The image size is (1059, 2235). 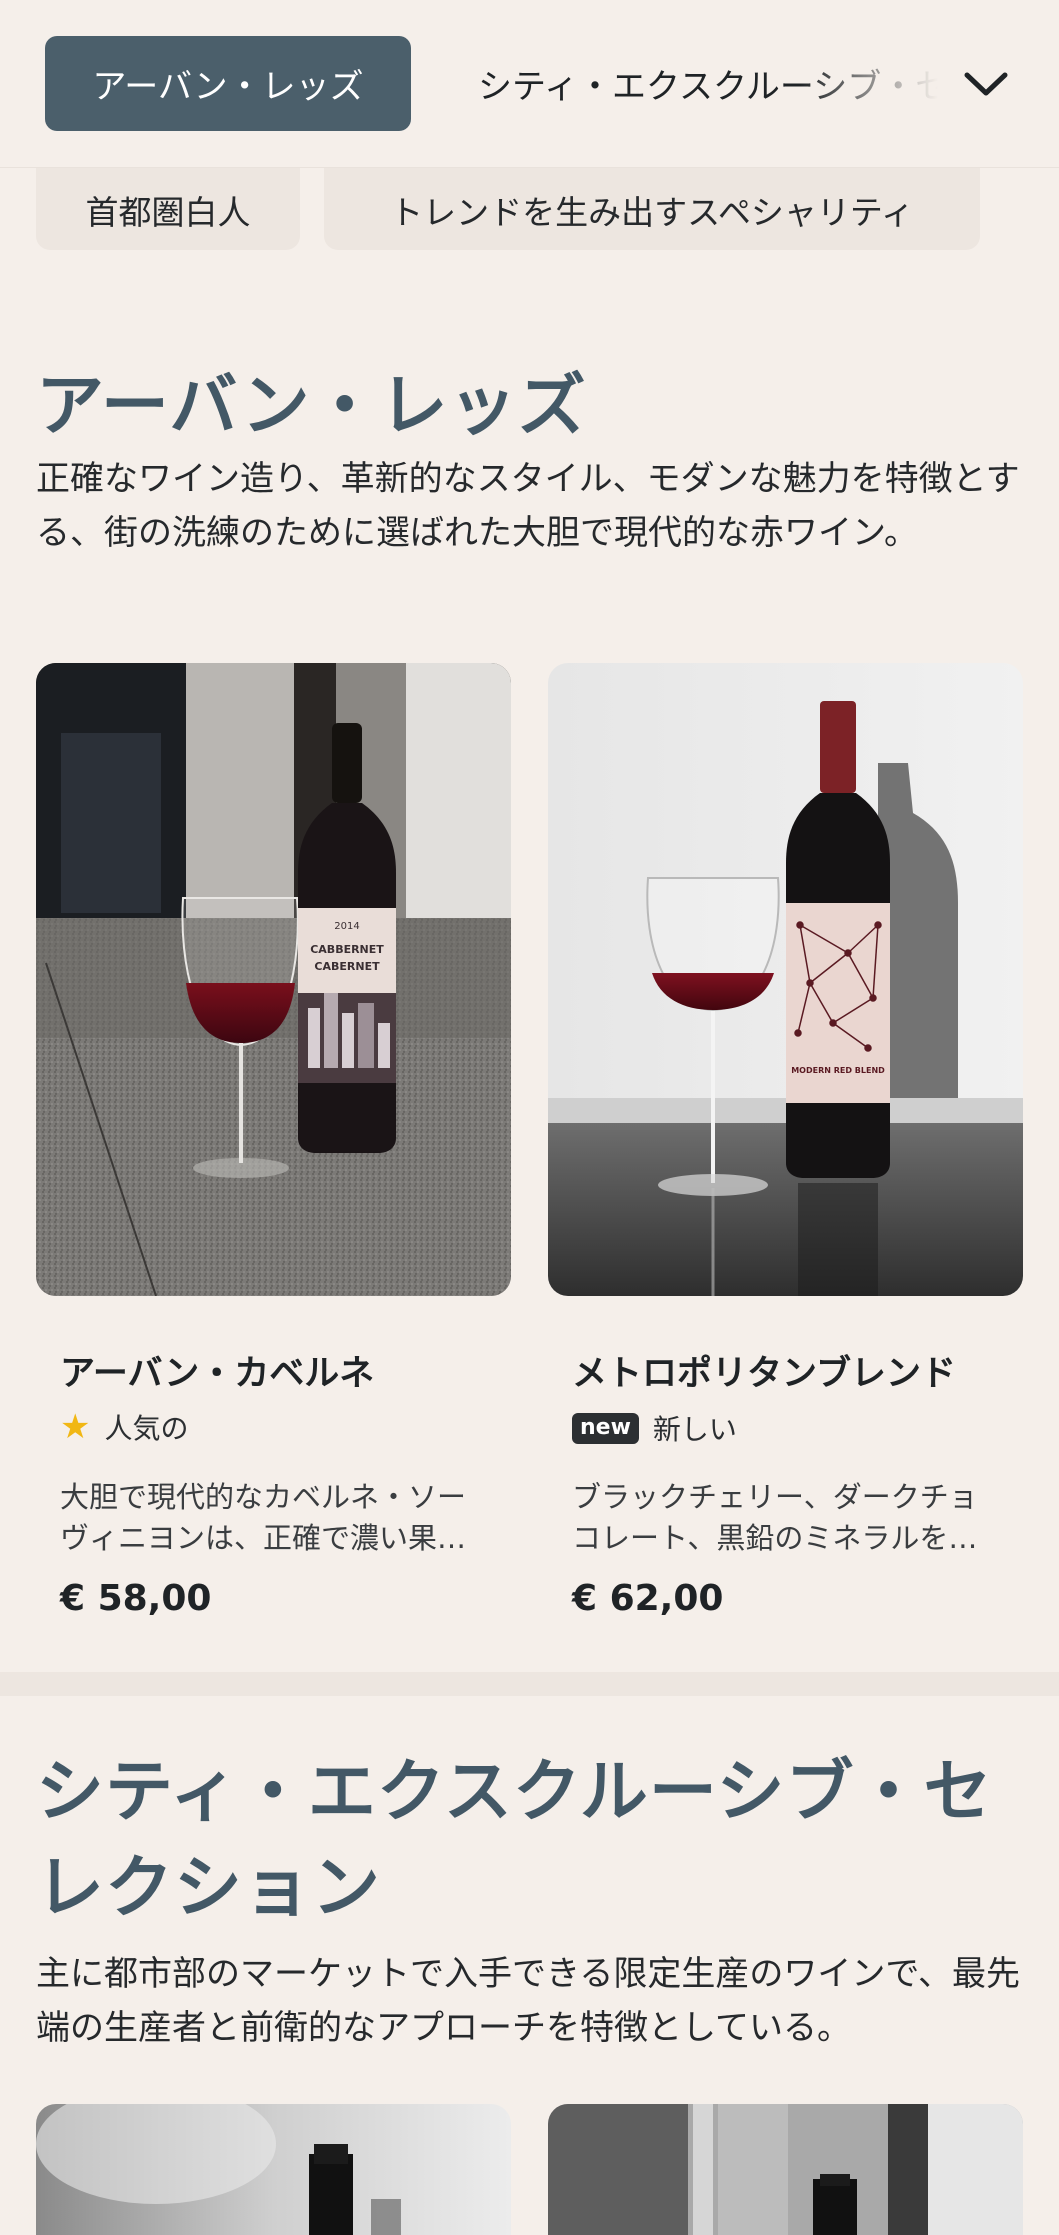 I want to click on product-name-metropolitan-blend: メトロポリタンブレンド, so click(x=764, y=1370).